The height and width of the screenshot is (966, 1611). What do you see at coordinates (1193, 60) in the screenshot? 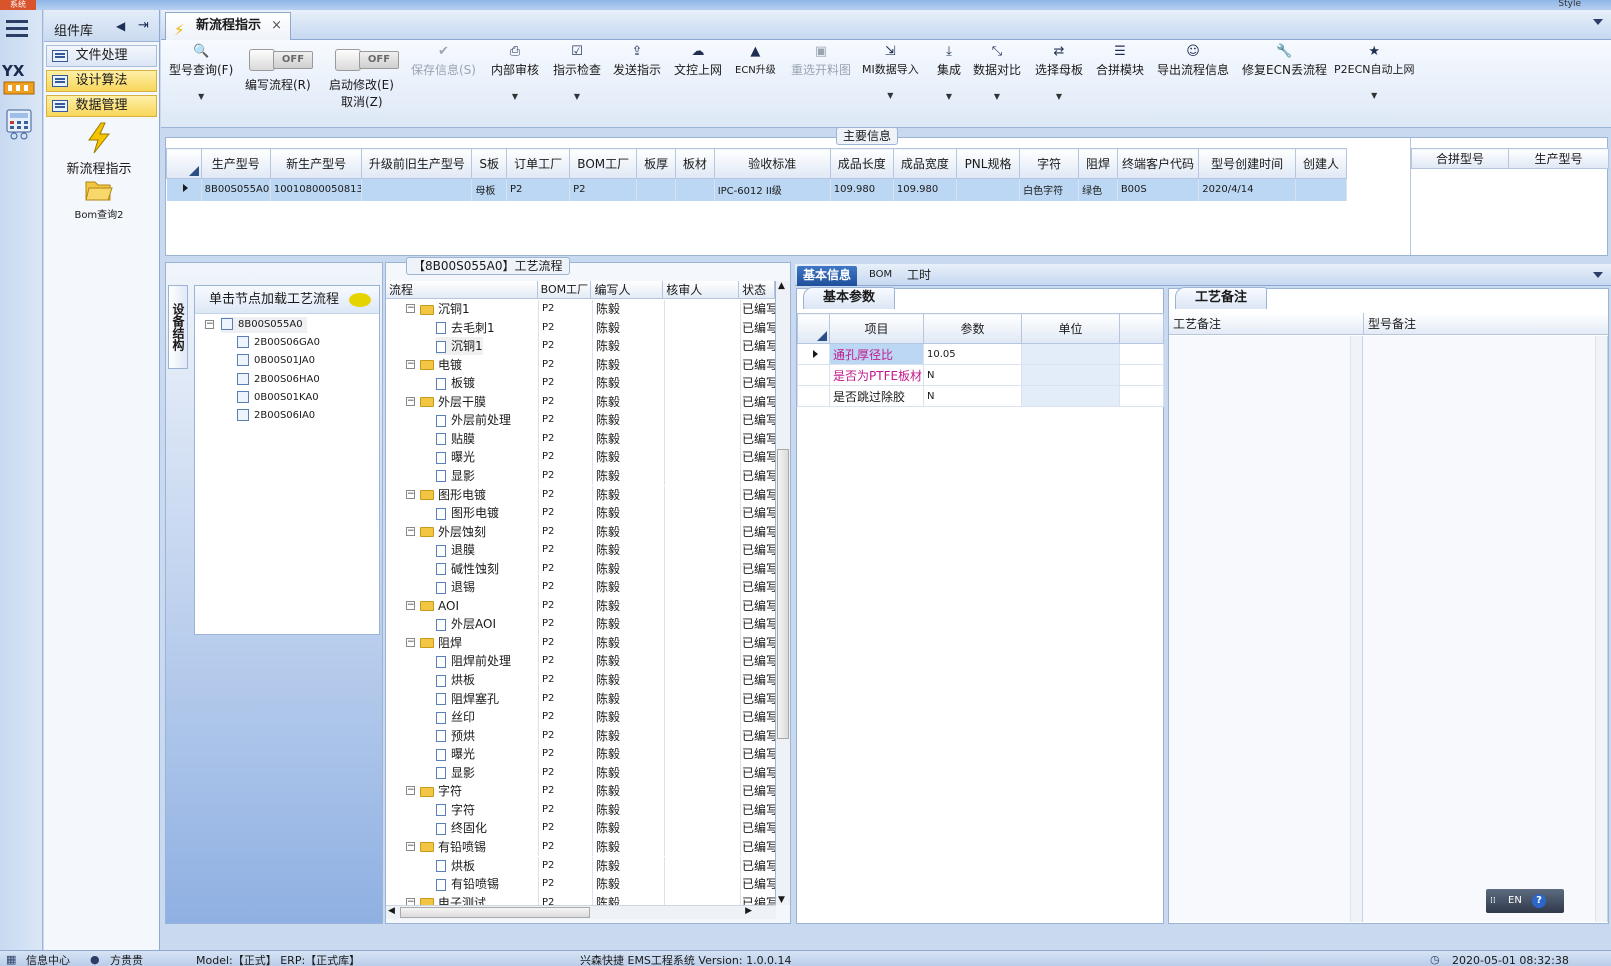
I see `export-flow-info-button: ☺ 导出流程信息` at bounding box center [1193, 60].